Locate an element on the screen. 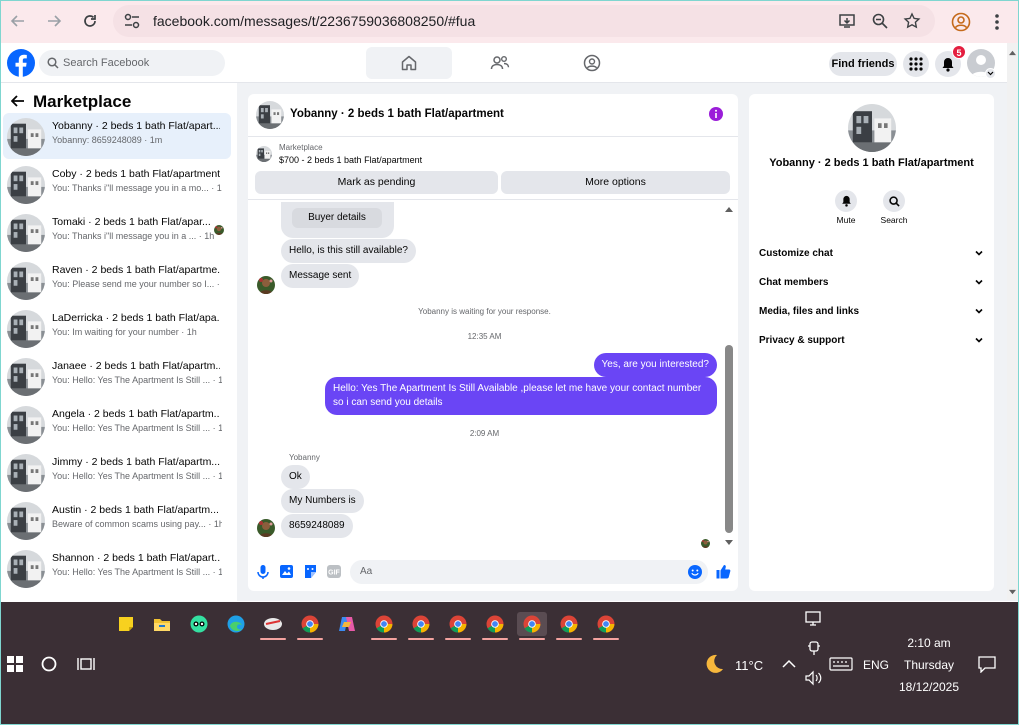 The width and height of the screenshot is (1019, 725). bookmark-star-icon is located at coordinates (912, 21).